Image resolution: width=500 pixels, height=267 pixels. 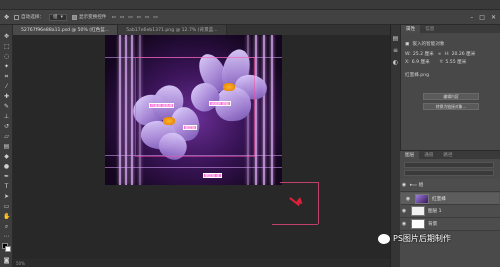 What do you see at coordinates (6, 136) in the screenshot?
I see `eraser-icon: ▱` at bounding box center [6, 136].